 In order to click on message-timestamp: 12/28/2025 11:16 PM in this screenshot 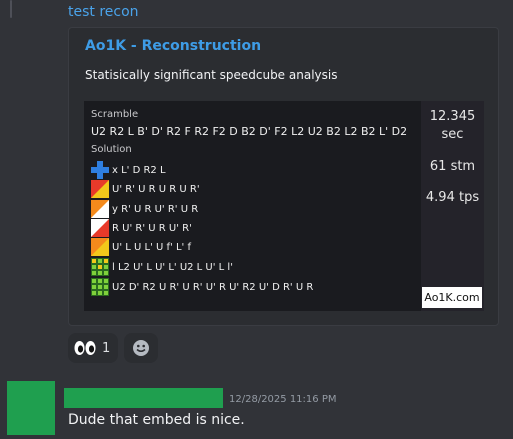, I will do `click(283, 399)`.